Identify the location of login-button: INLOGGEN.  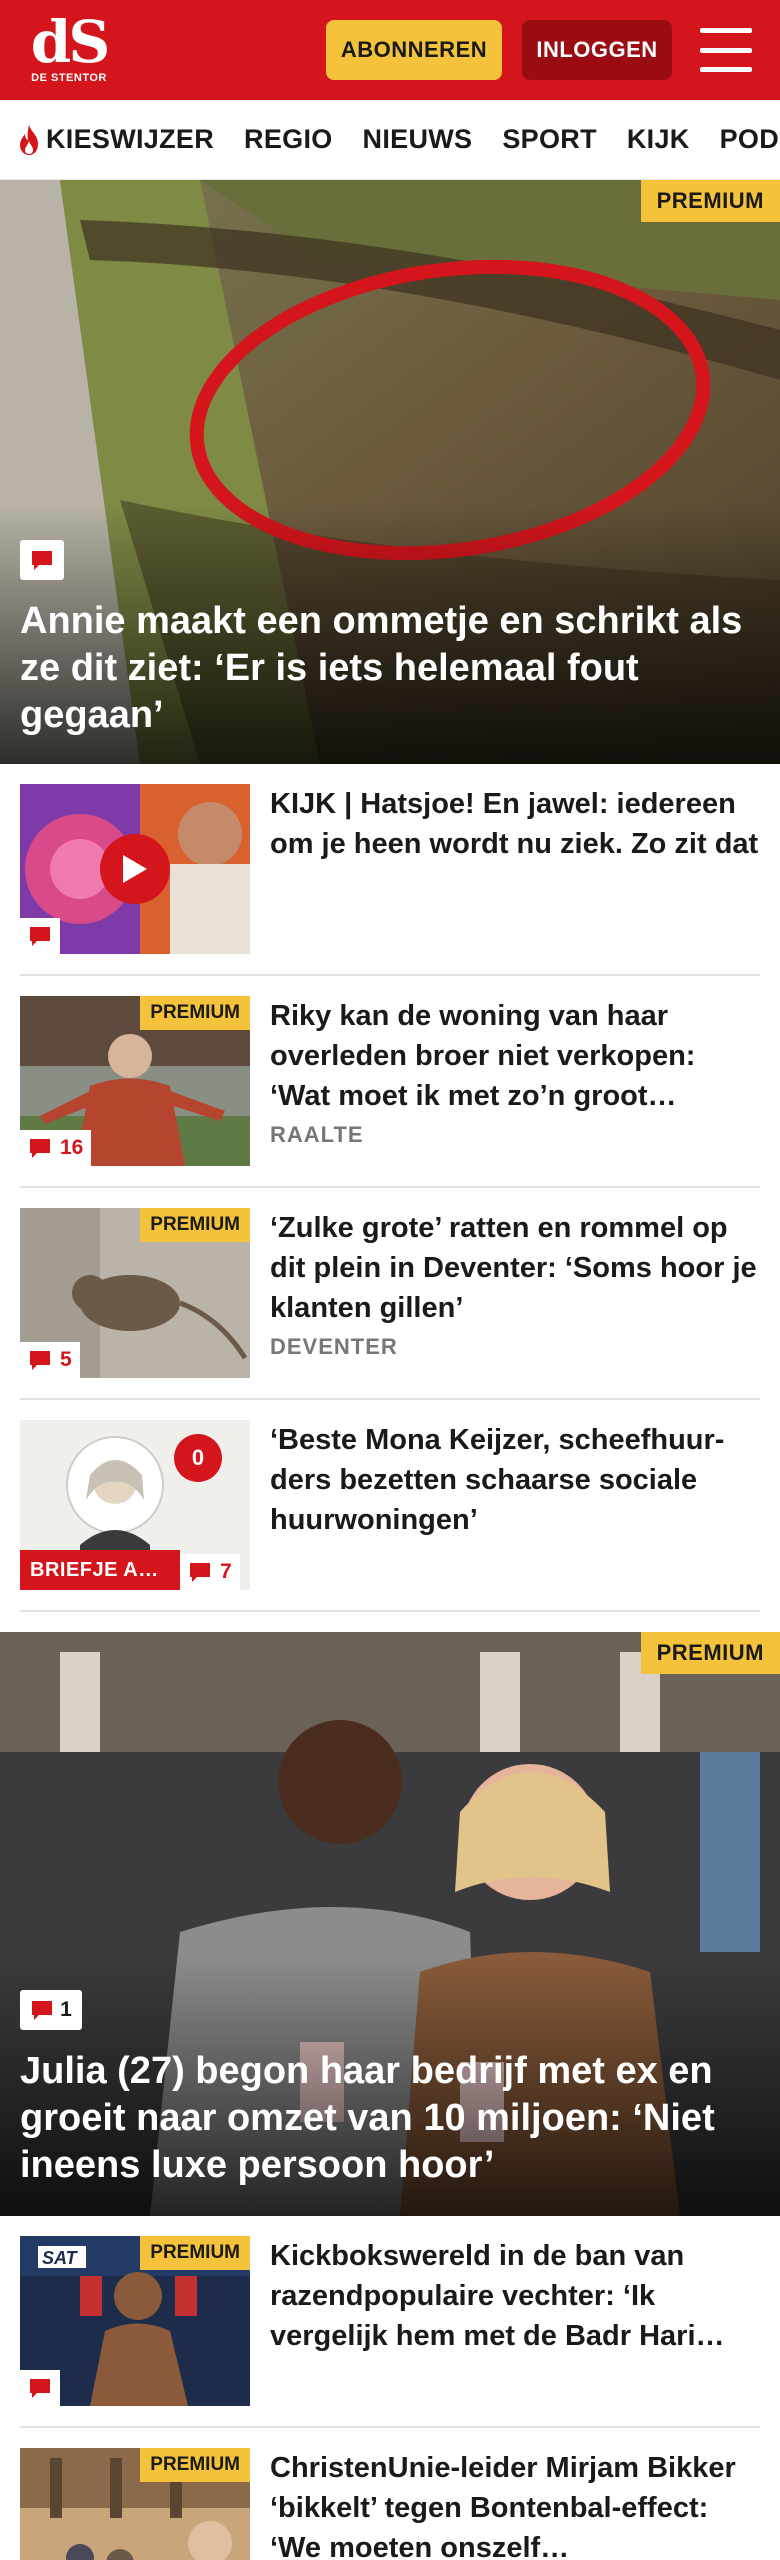
(597, 50).